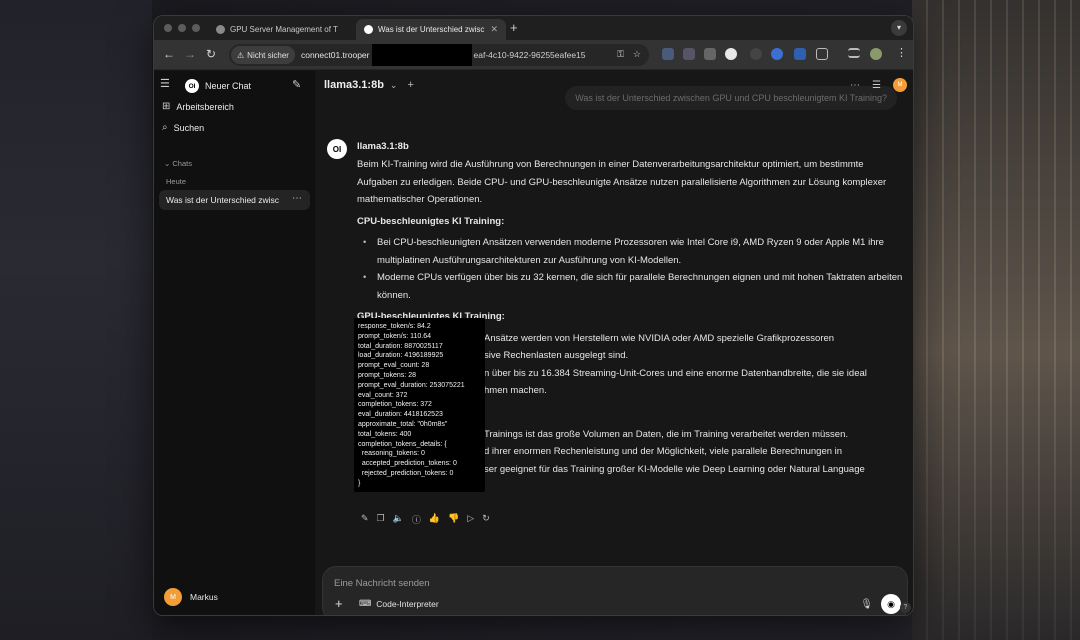  I want to click on user-name: Markus, so click(204, 597).